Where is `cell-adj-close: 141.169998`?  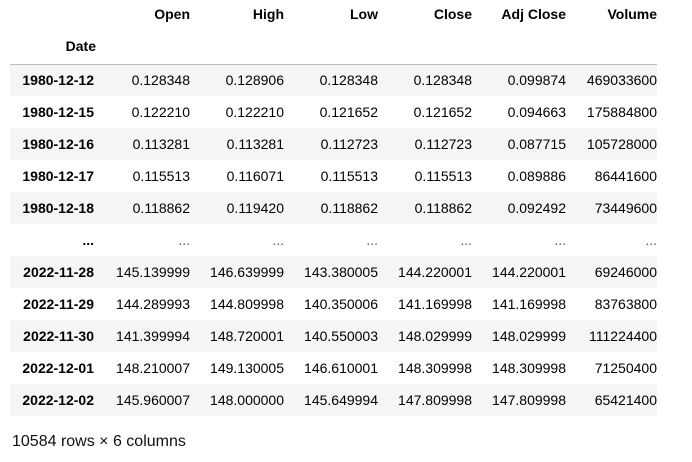 cell-adj-close: 141.169998 is located at coordinates (529, 304).